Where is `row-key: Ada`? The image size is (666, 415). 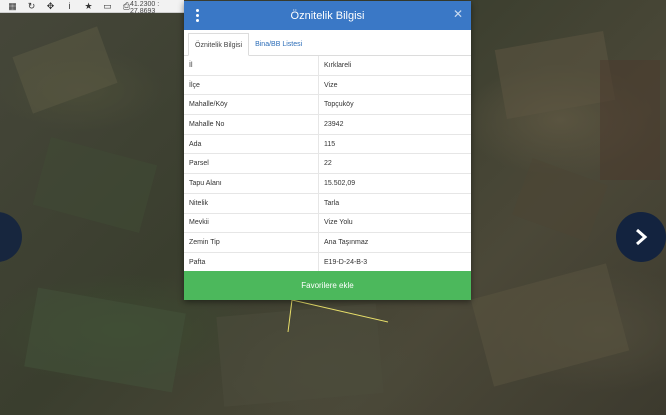
row-key: Ada is located at coordinates (251, 144).